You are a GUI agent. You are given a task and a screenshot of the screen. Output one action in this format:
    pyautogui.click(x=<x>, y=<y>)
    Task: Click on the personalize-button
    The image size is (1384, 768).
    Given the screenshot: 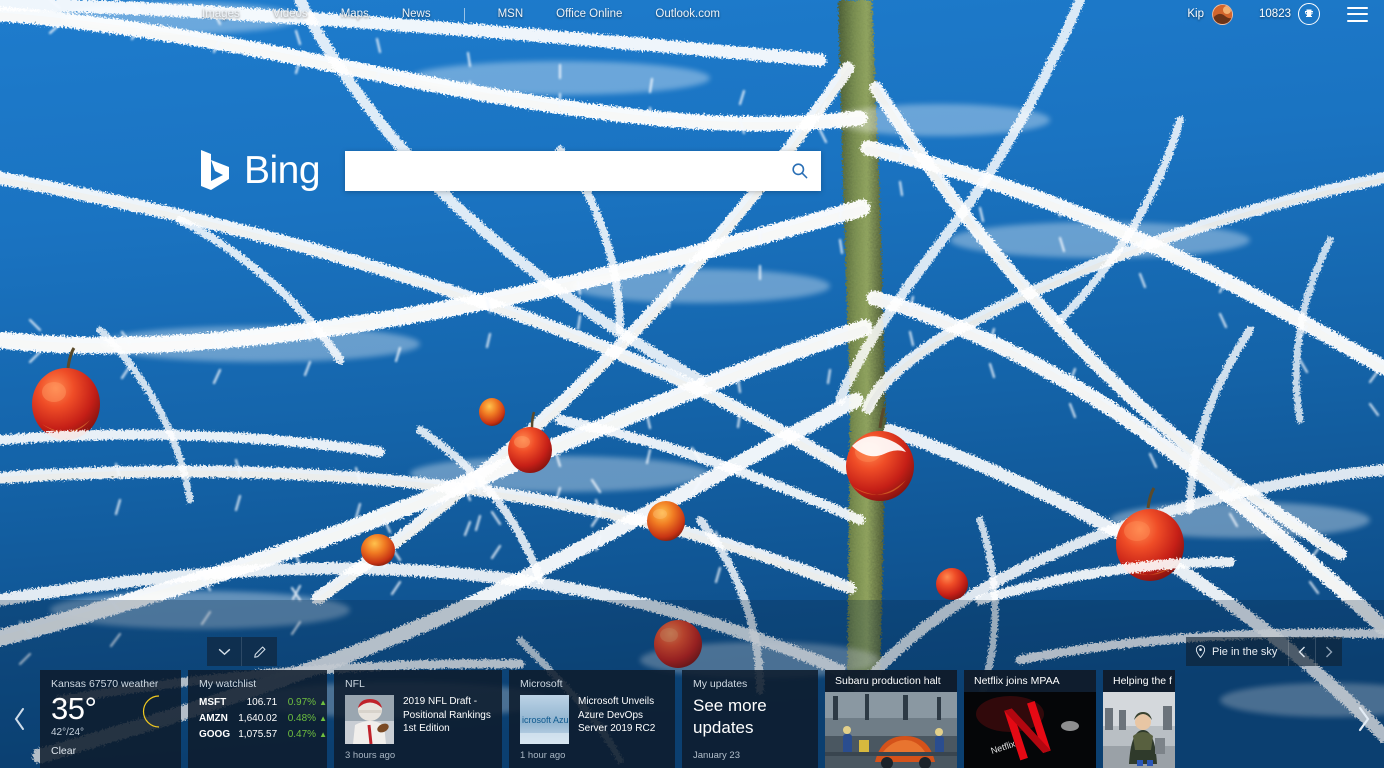 What is the action you would take?
    pyautogui.click(x=259, y=651)
    